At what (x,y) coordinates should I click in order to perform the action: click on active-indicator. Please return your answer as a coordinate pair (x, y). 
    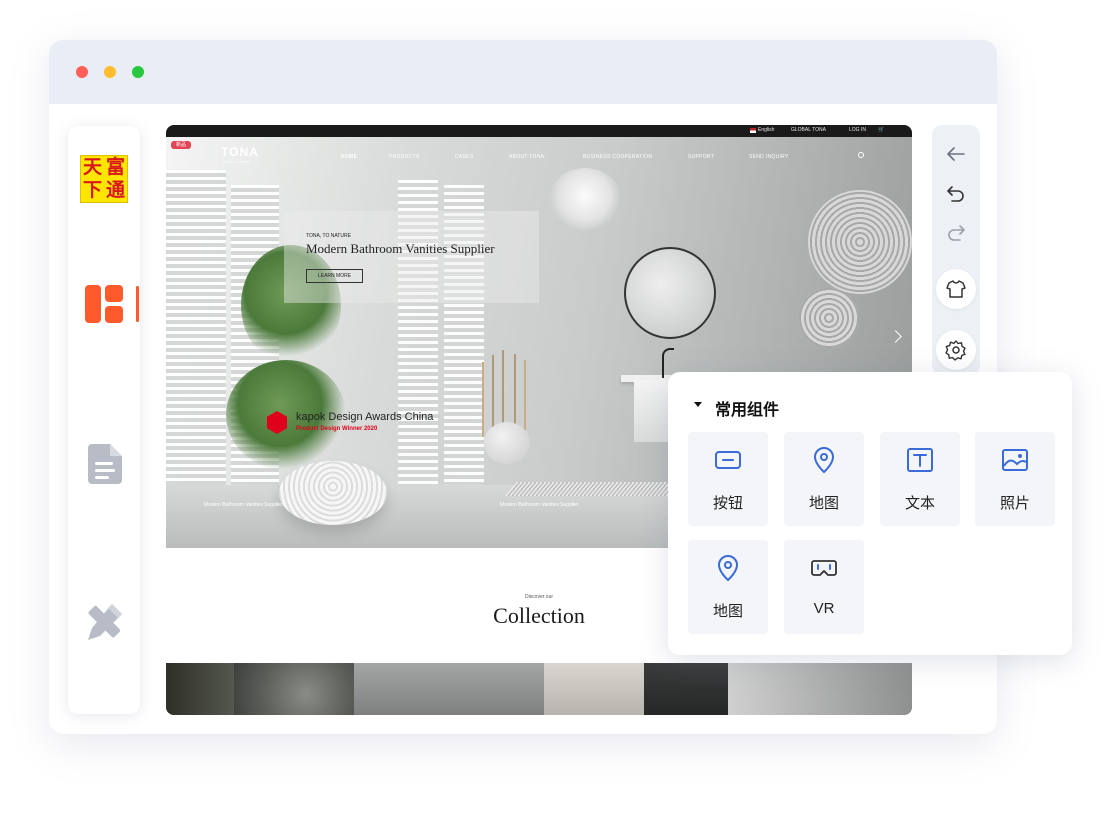
    Looking at the image, I should click on (137, 304).